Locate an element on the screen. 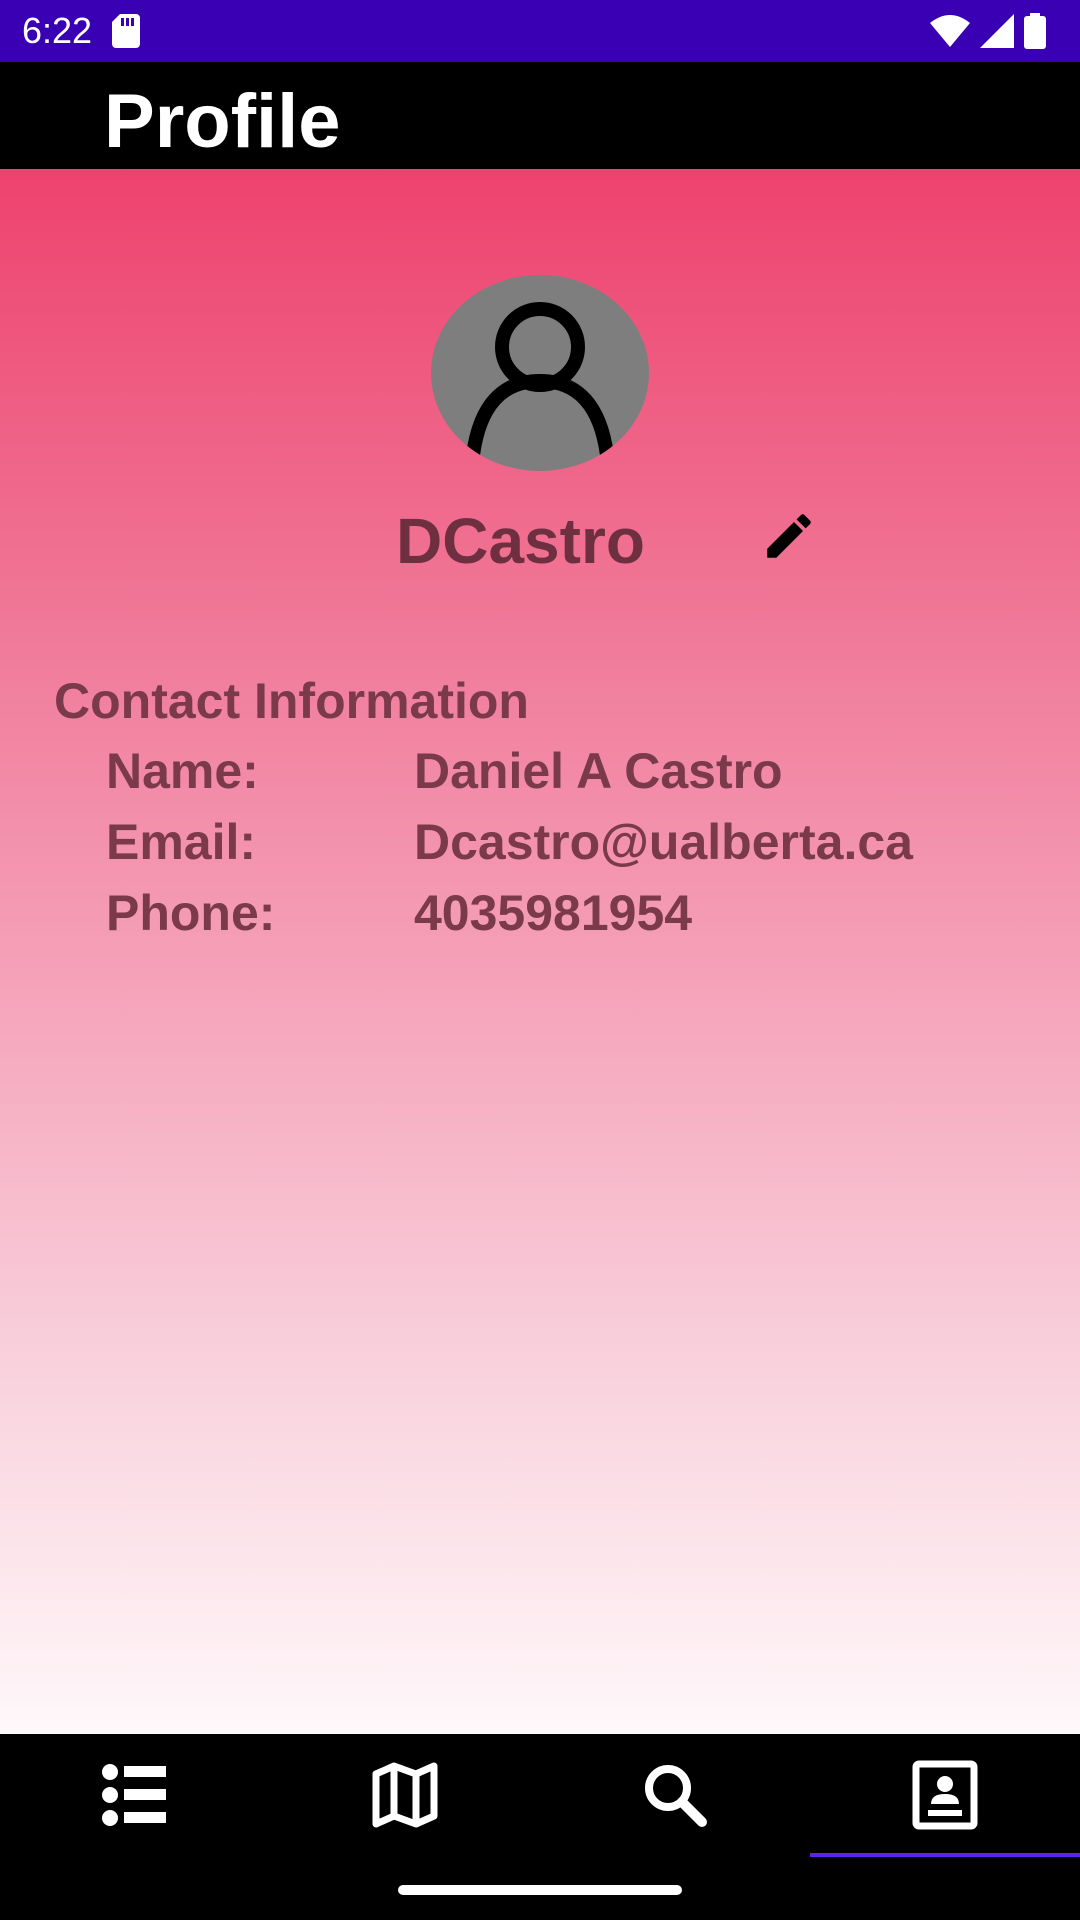 Image resolution: width=1080 pixels, height=1920 pixels. contact-info-heading: Contact Information is located at coordinates (291, 701).